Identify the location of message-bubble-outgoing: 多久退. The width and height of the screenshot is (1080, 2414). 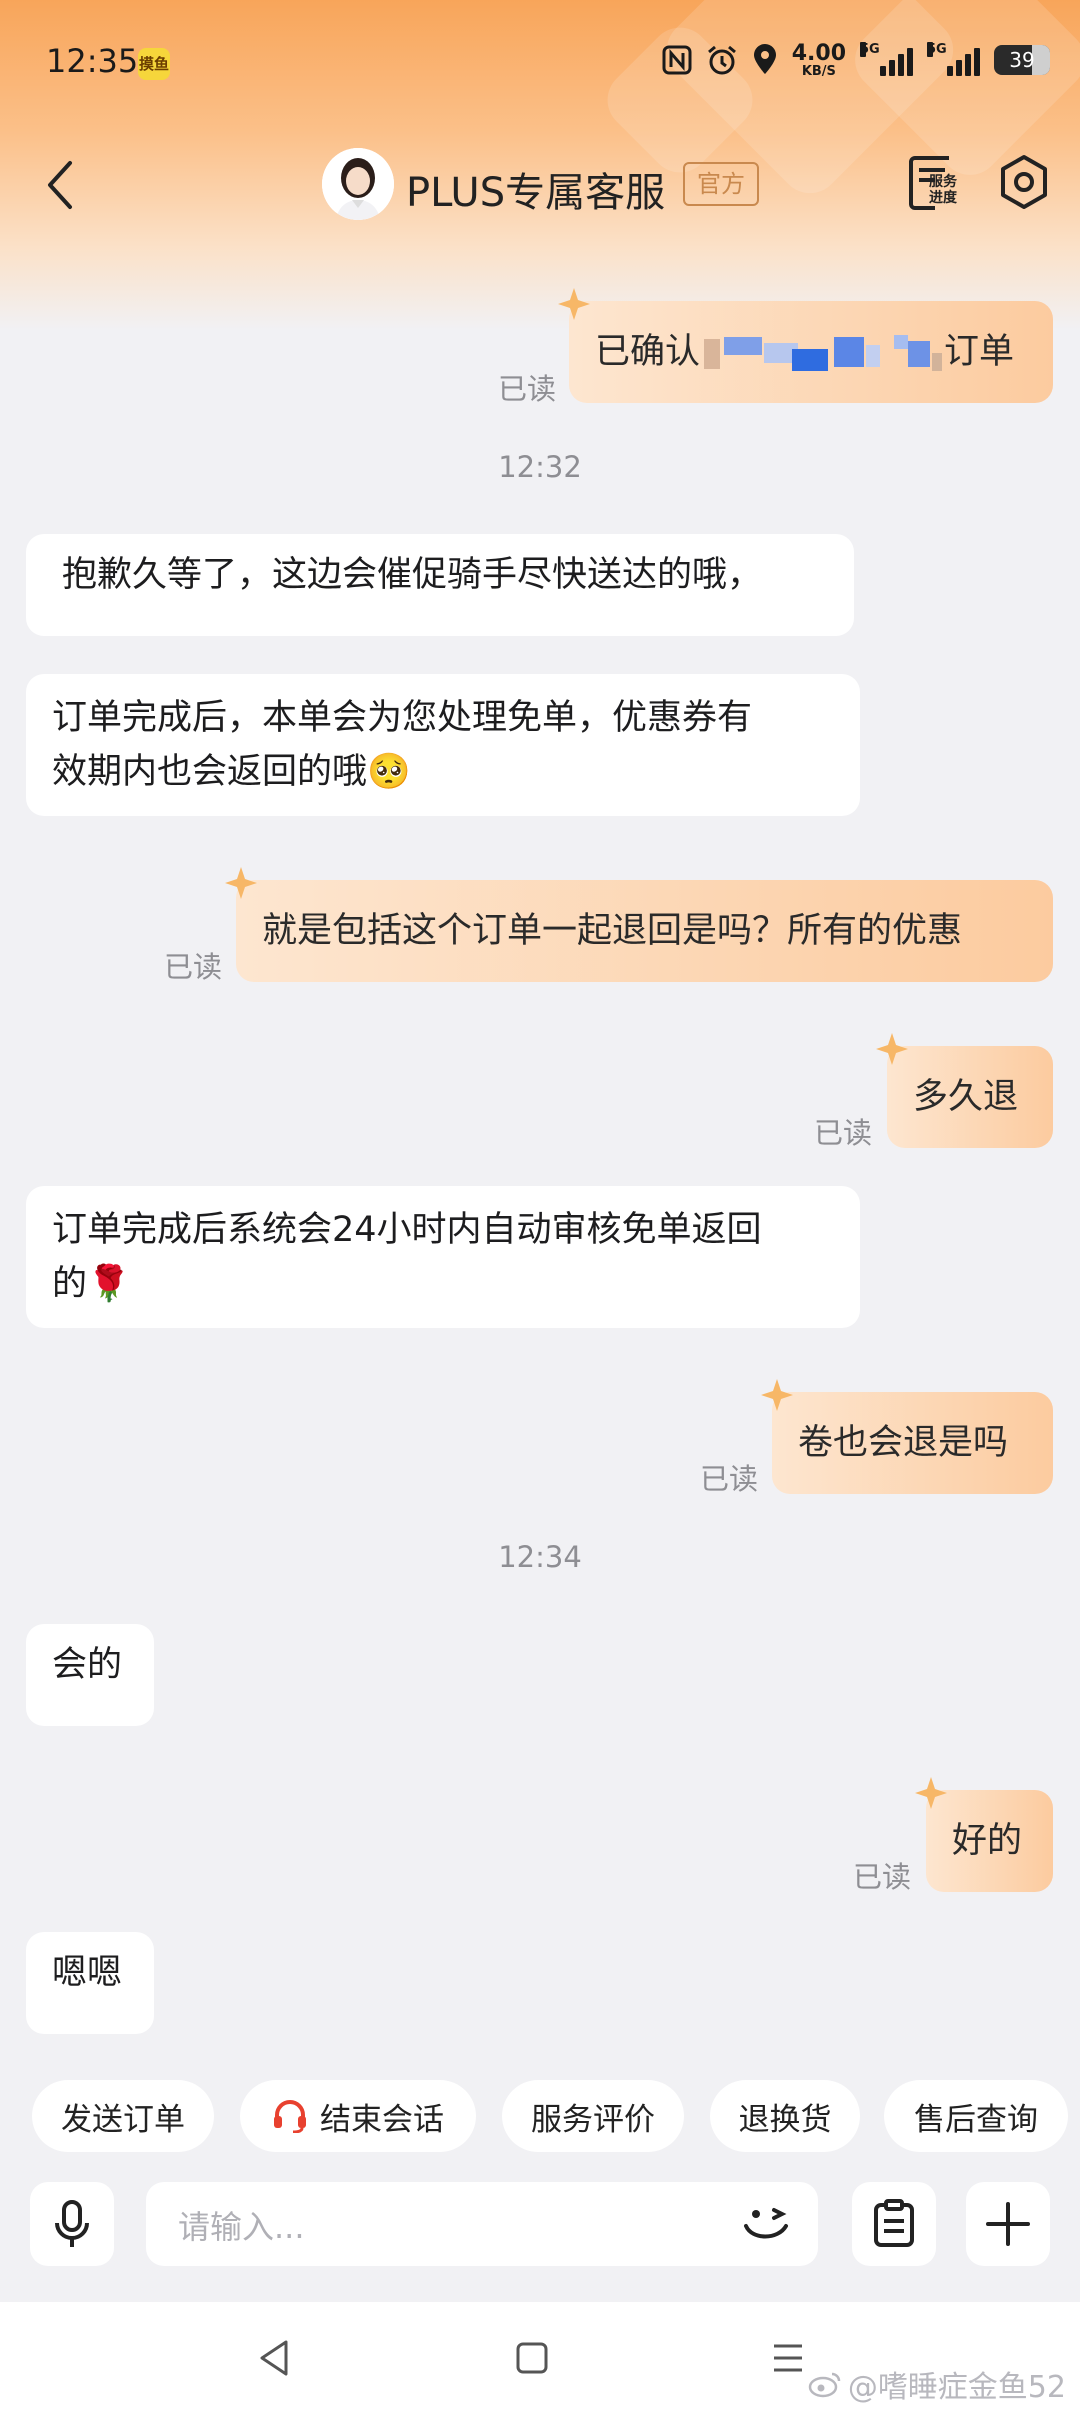
(964, 1090).